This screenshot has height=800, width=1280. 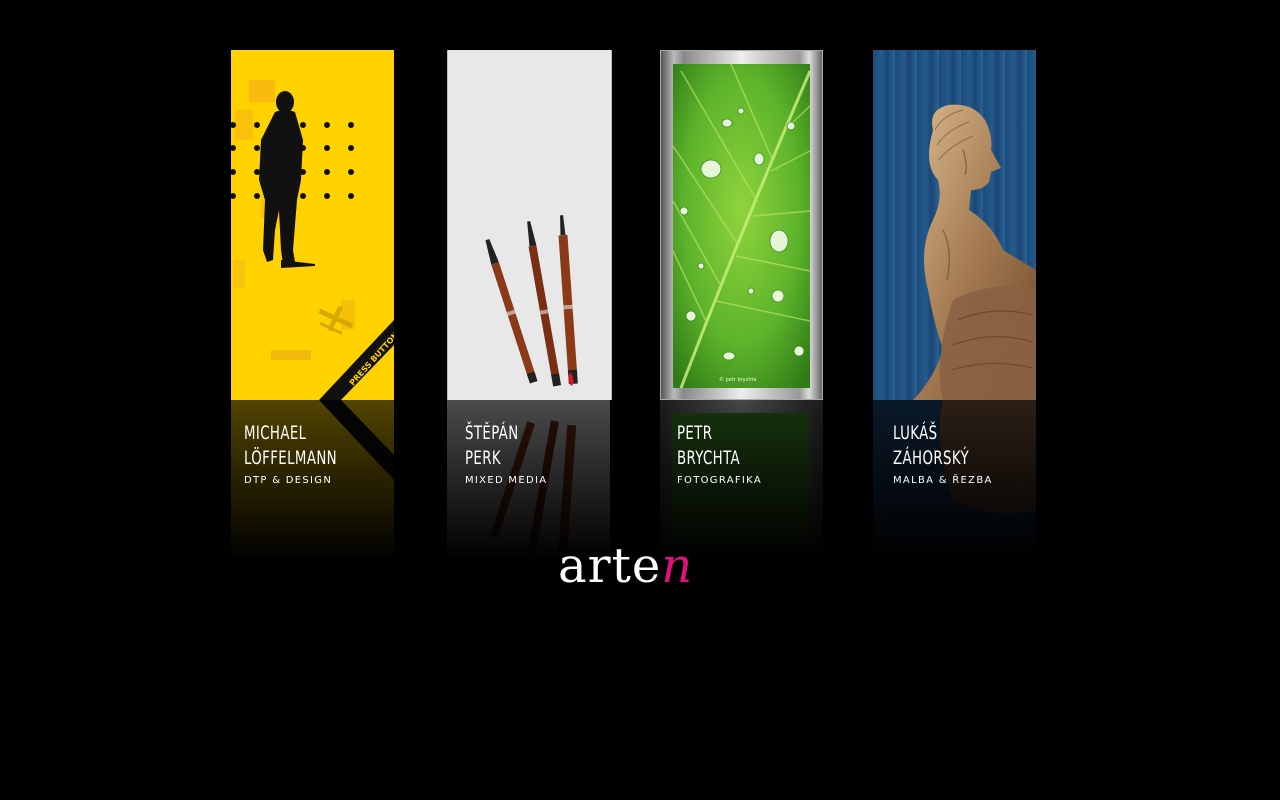 I want to click on artist-field: MALBA & ŘEZBA, so click(x=943, y=480).